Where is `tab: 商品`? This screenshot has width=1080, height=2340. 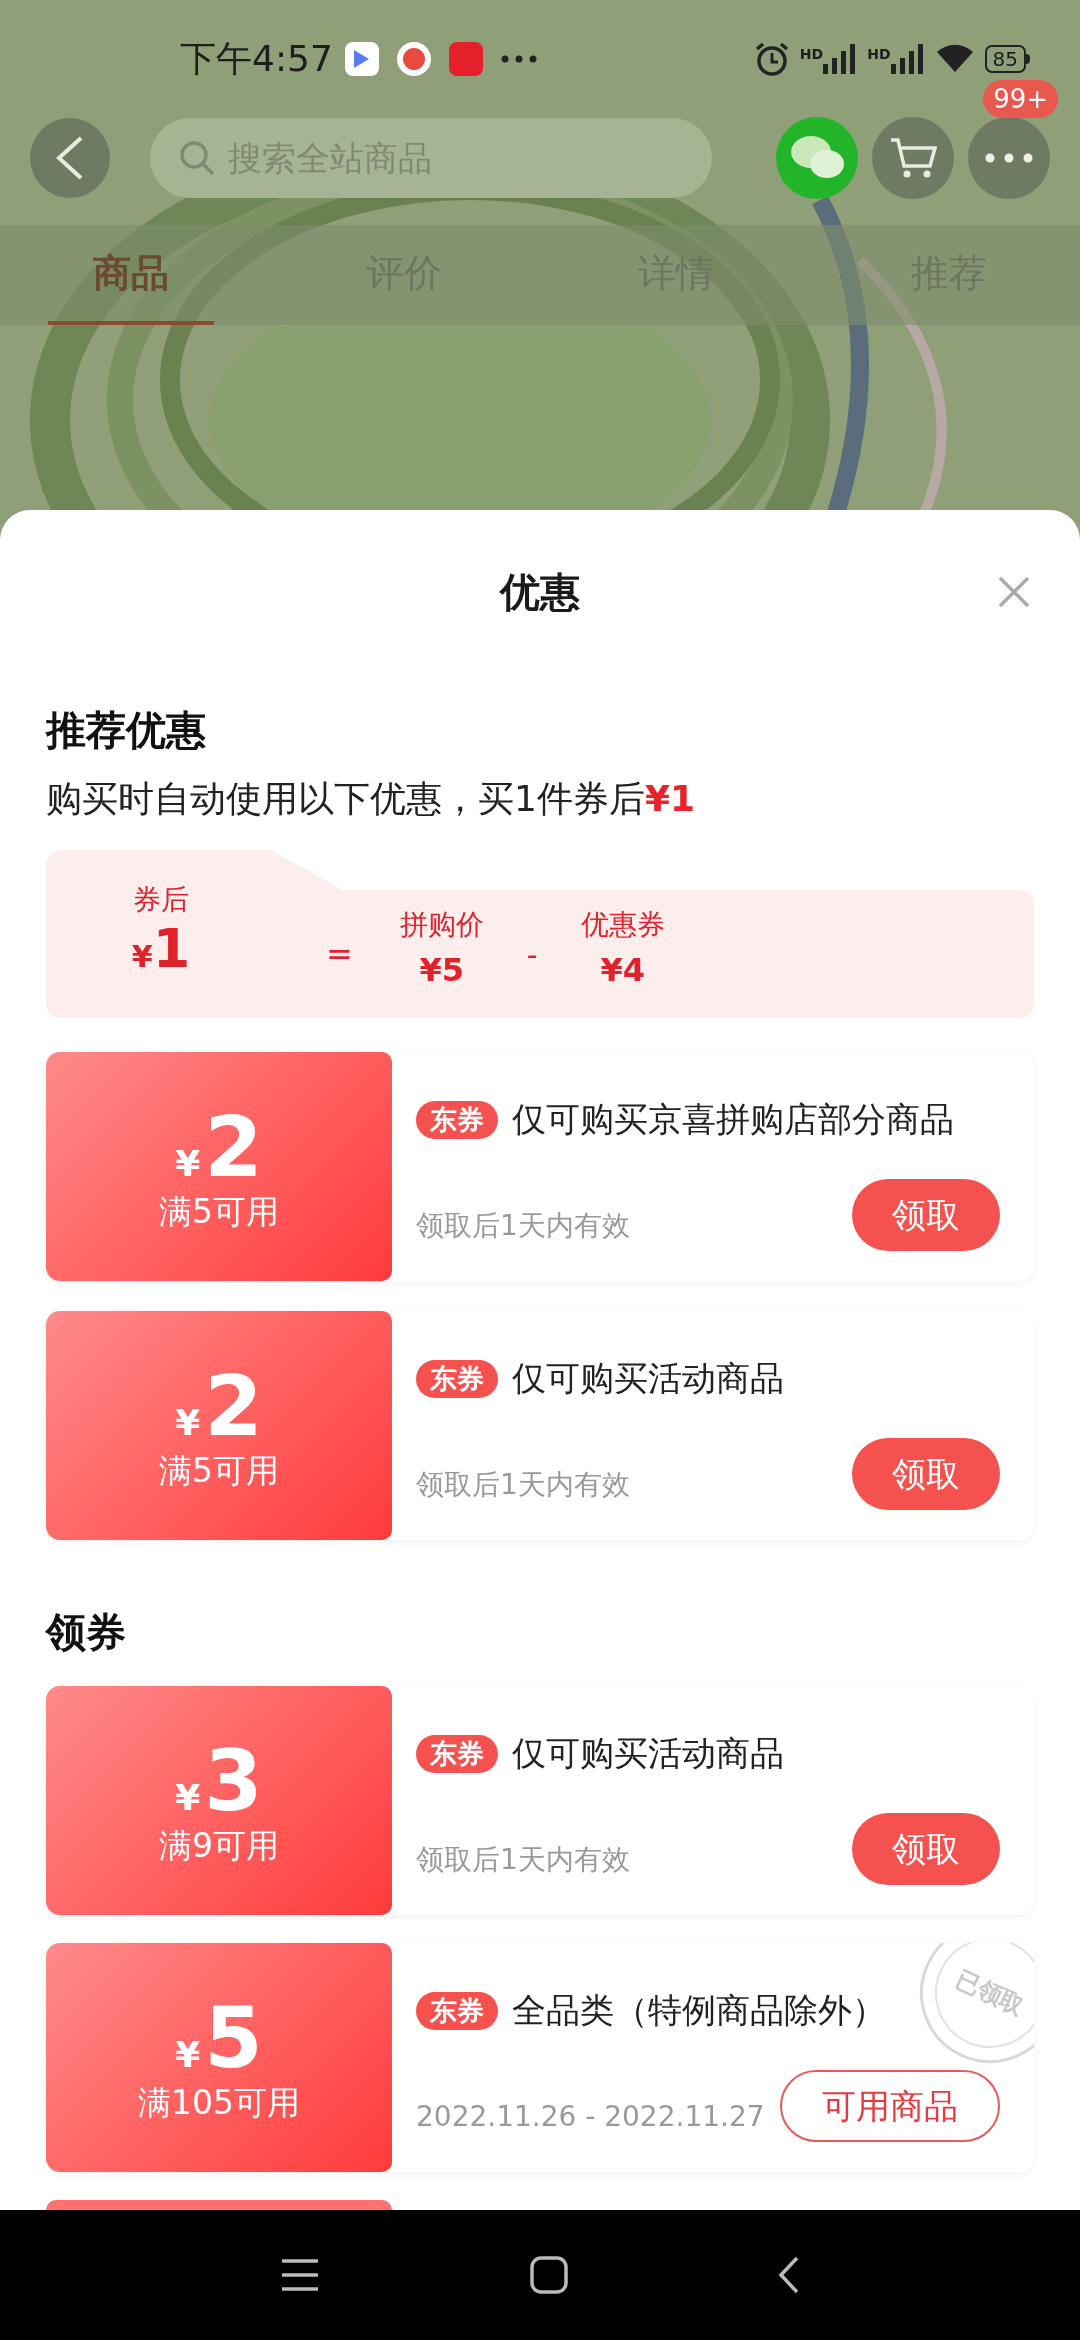
tab: 商品 is located at coordinates (131, 275).